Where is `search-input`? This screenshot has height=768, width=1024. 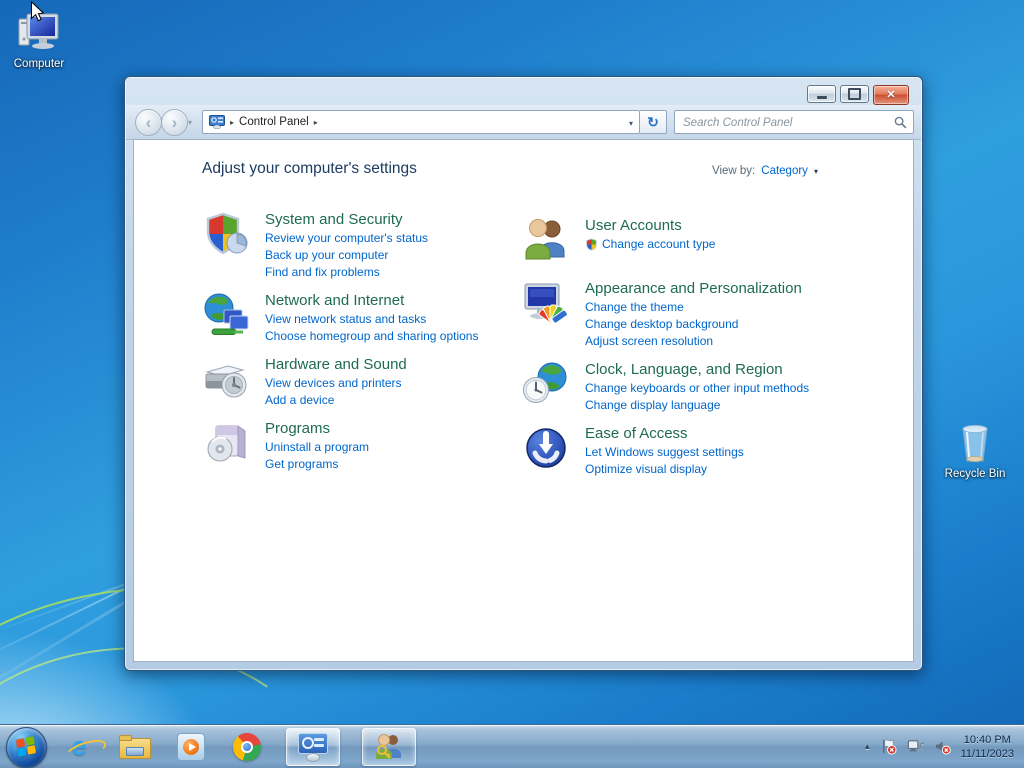
search-input is located at coordinates (785, 123).